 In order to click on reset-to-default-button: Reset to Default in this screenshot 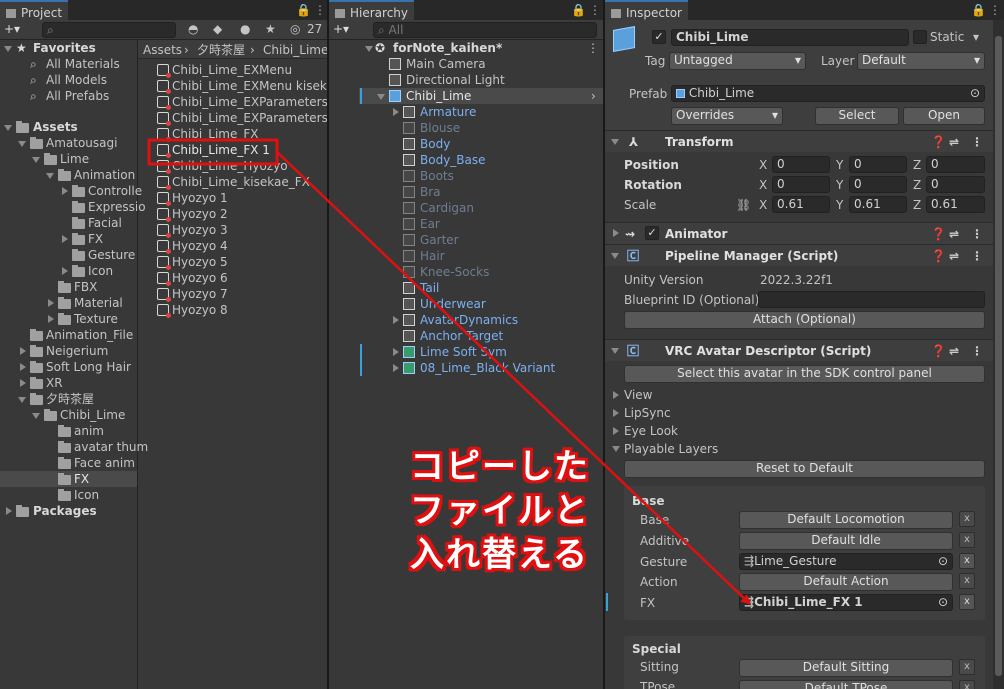, I will do `click(804, 469)`.